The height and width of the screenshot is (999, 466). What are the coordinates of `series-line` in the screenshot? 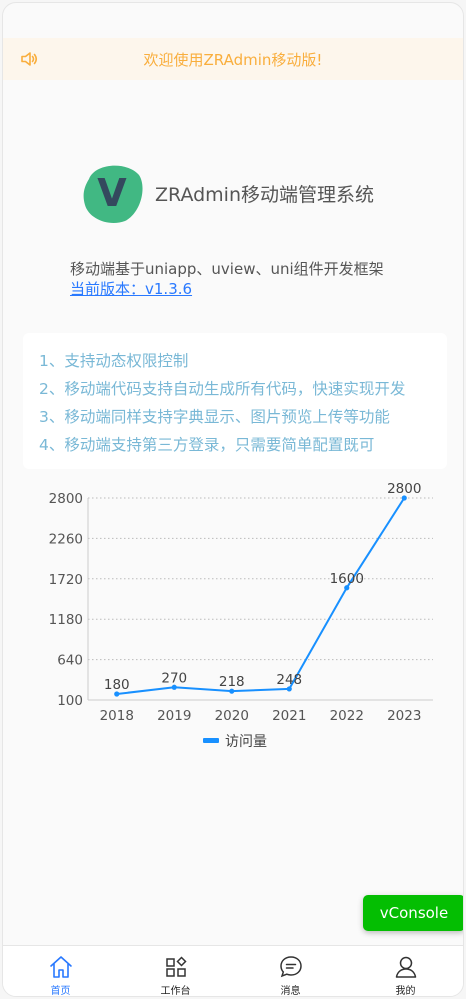 It's located at (261, 596).